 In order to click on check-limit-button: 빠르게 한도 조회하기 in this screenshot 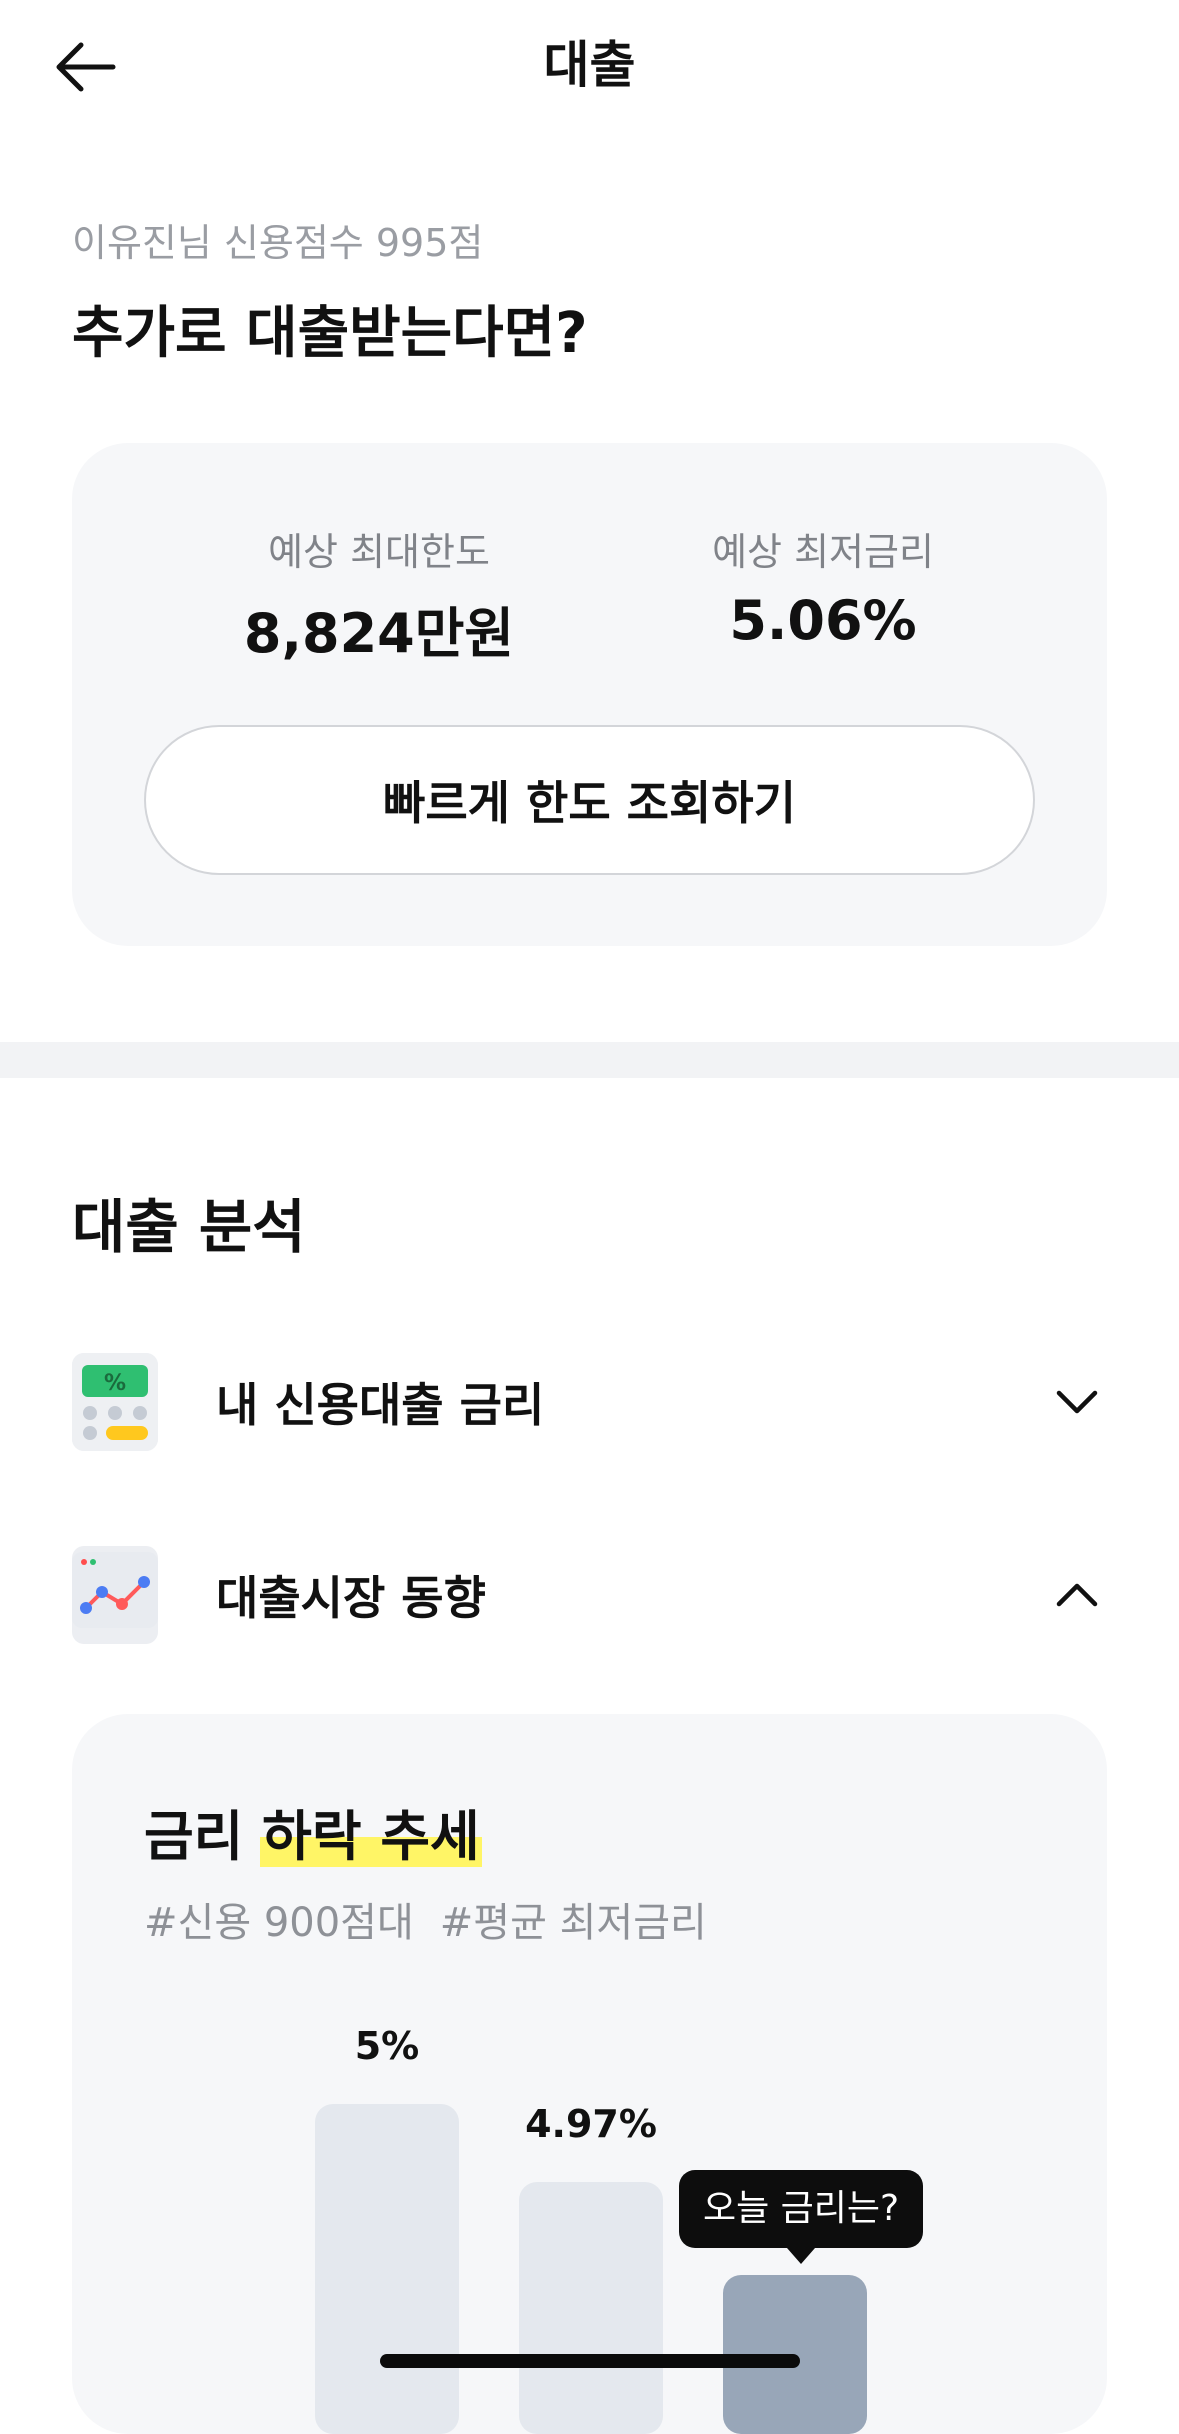, I will do `click(589, 800)`.